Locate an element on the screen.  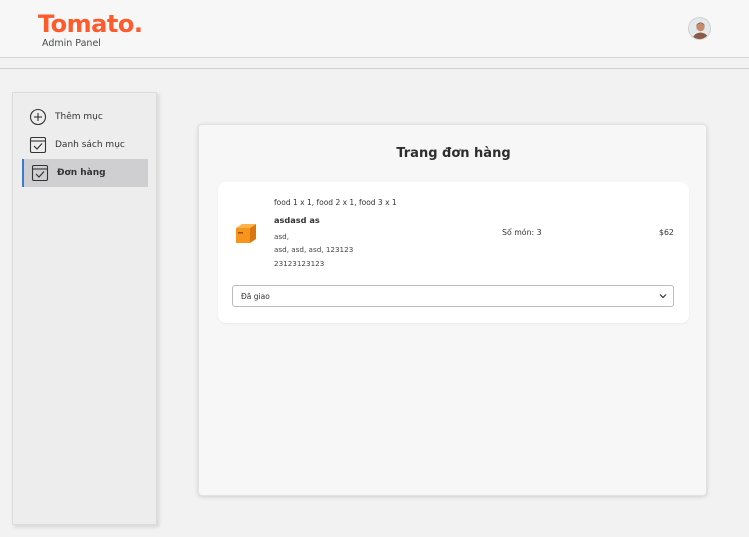
parcel-icon is located at coordinates (246, 233).